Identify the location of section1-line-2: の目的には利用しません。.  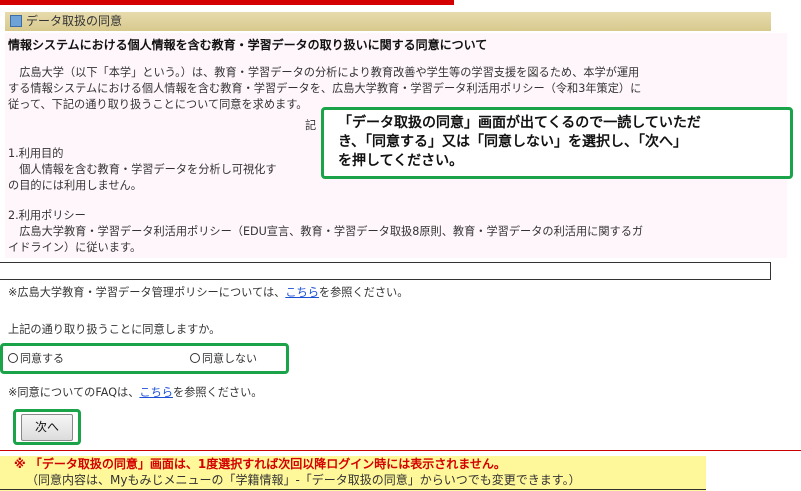
(75, 185).